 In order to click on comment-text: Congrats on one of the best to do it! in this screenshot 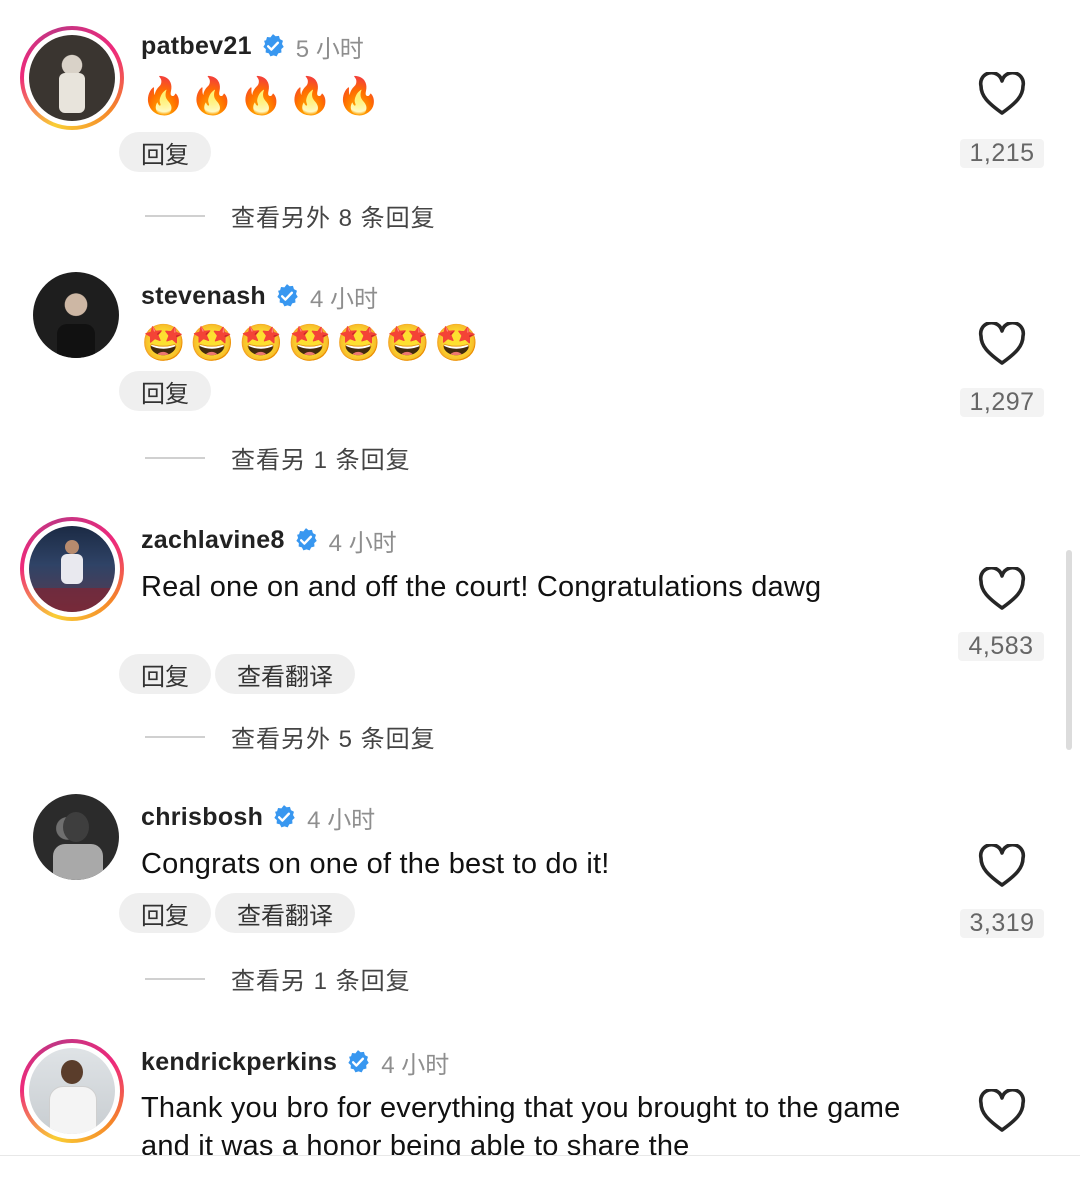, I will do `click(375, 864)`.